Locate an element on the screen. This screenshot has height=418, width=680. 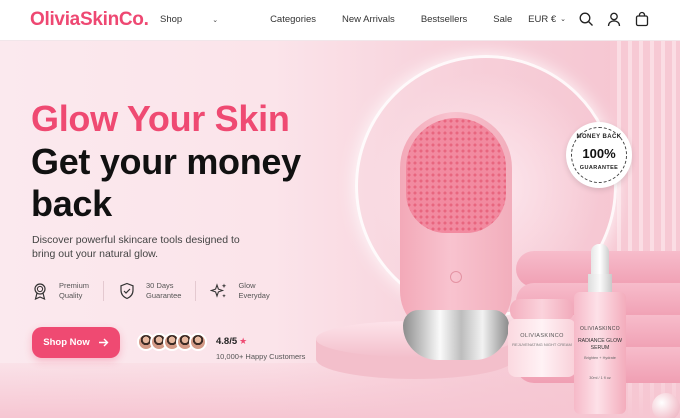
arrow-right-icon is located at coordinates (103, 342).